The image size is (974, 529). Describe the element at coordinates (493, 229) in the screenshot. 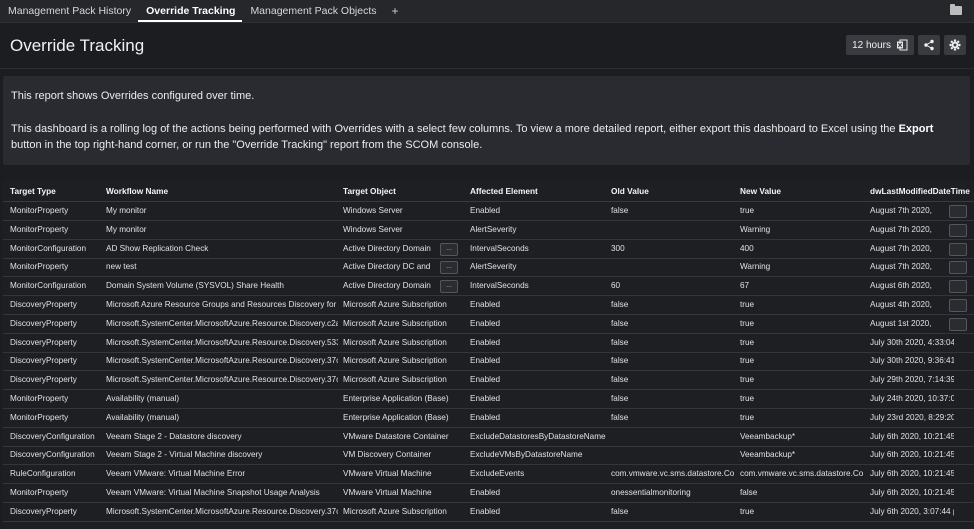

I see `cell-affected-element: AlertSeverity` at that location.